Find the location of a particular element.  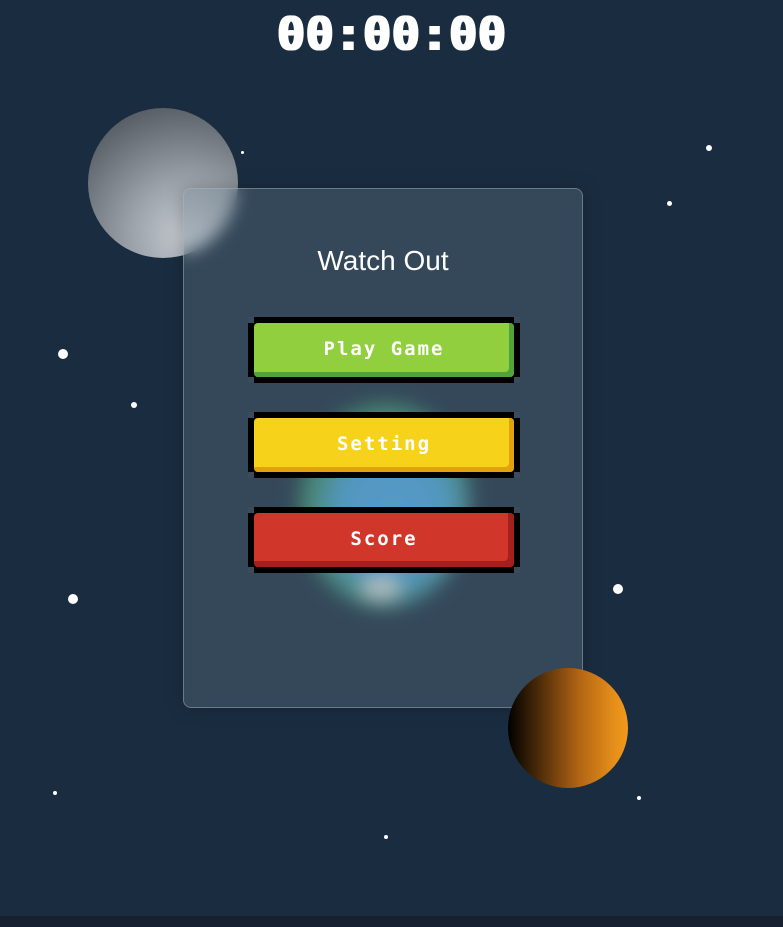

bottom-edge-bar is located at coordinates (391, 921).